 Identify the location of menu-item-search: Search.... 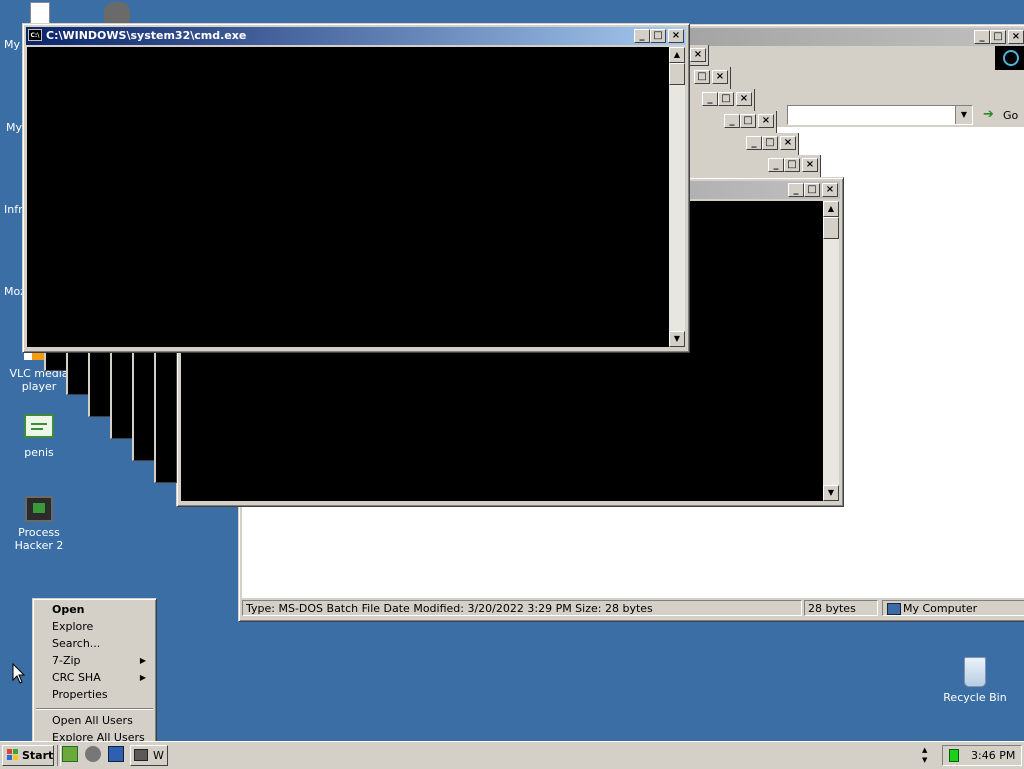
(76, 643).